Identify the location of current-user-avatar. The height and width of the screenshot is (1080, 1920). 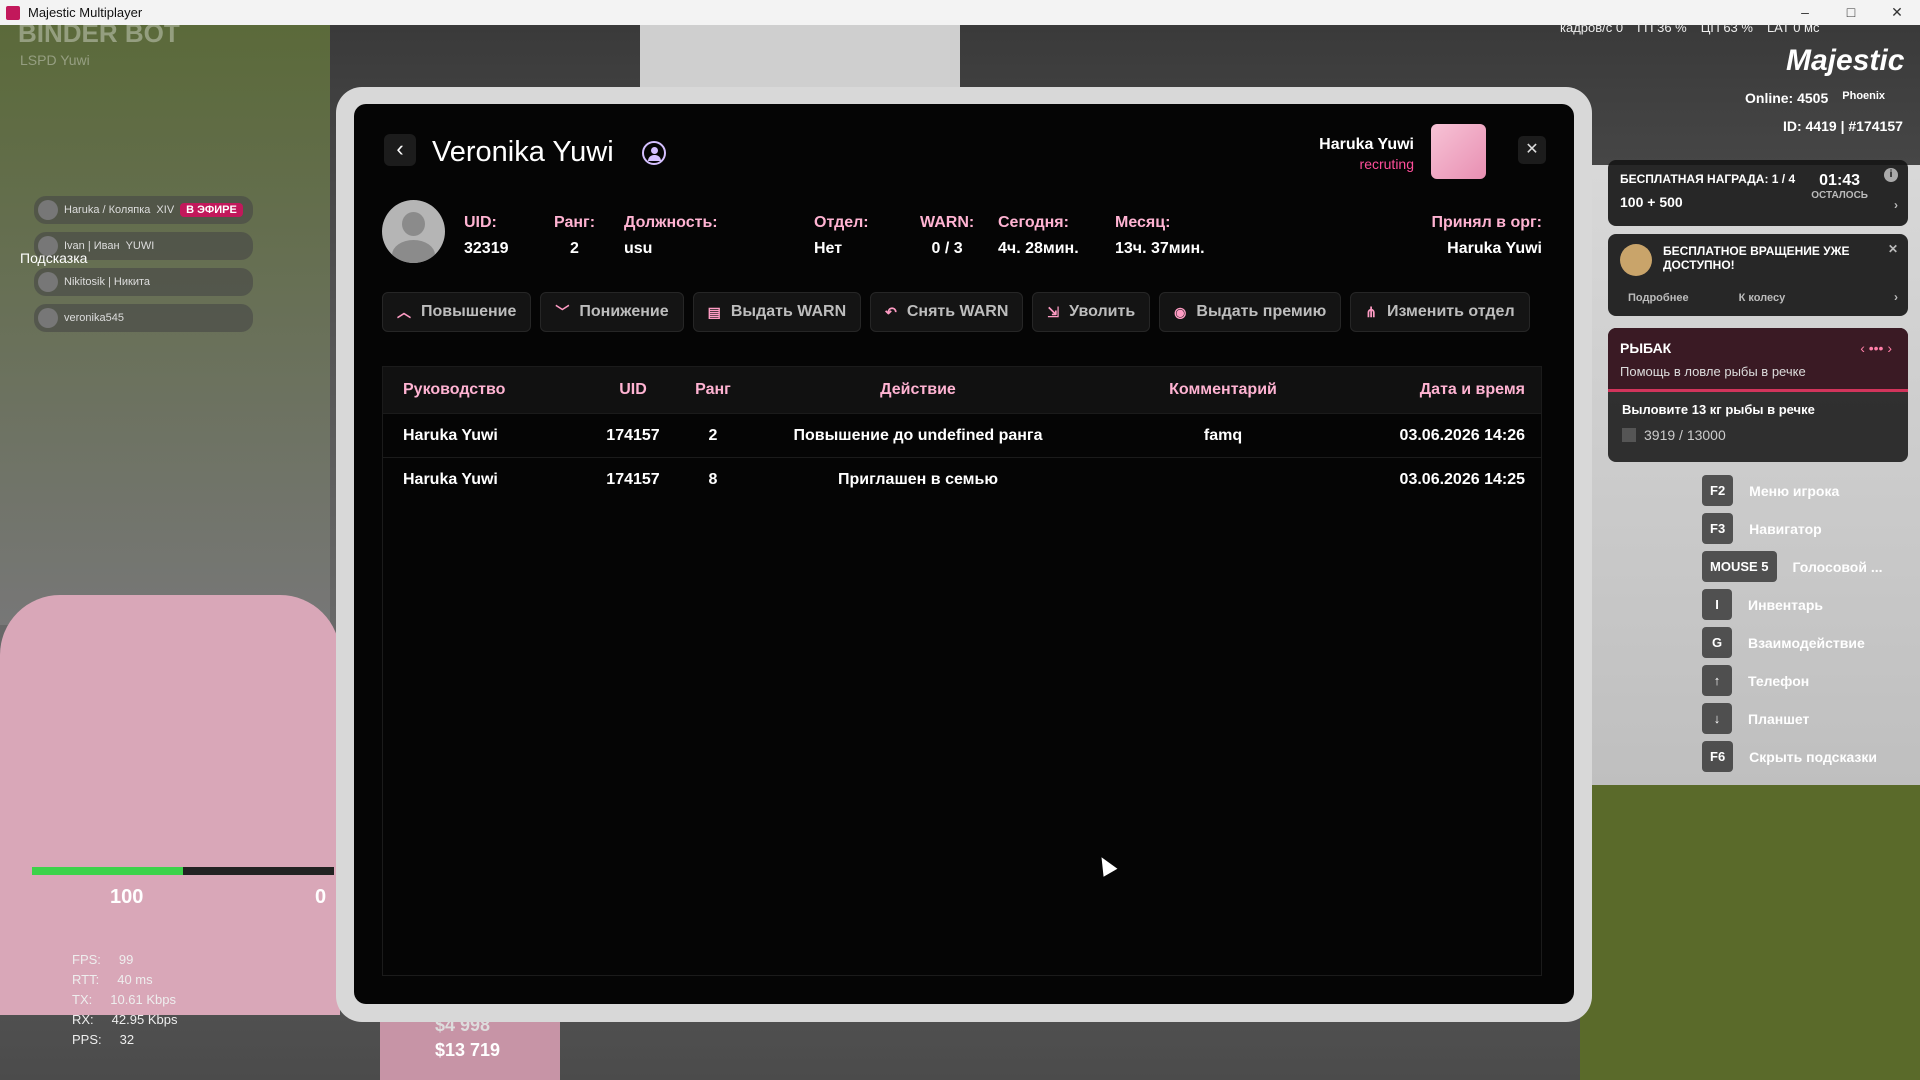
(1458, 151).